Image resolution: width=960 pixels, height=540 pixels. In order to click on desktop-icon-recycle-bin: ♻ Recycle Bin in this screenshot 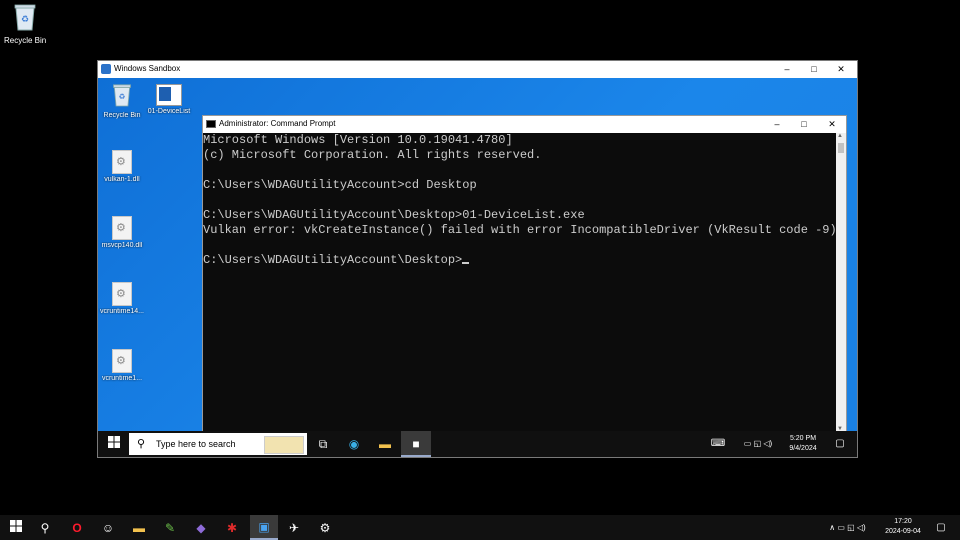, I will do `click(25, 23)`.